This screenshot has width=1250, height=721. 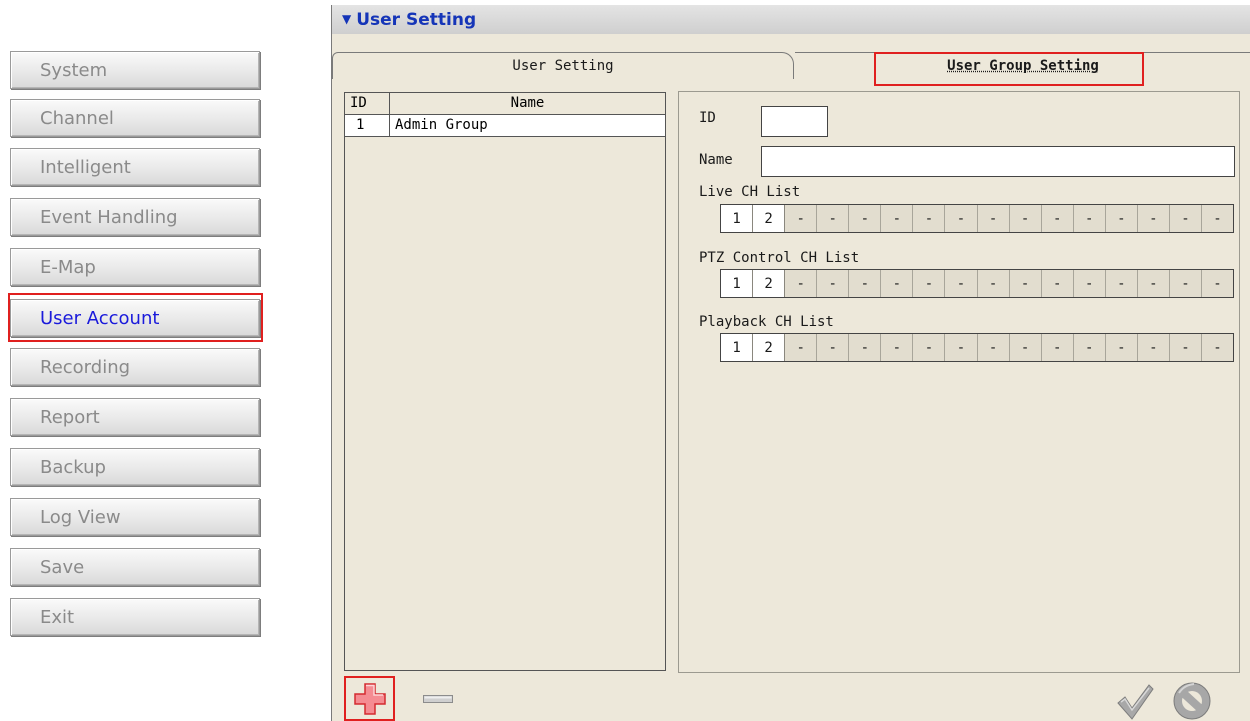 What do you see at coordinates (998, 161) in the screenshot?
I see `name-field` at bounding box center [998, 161].